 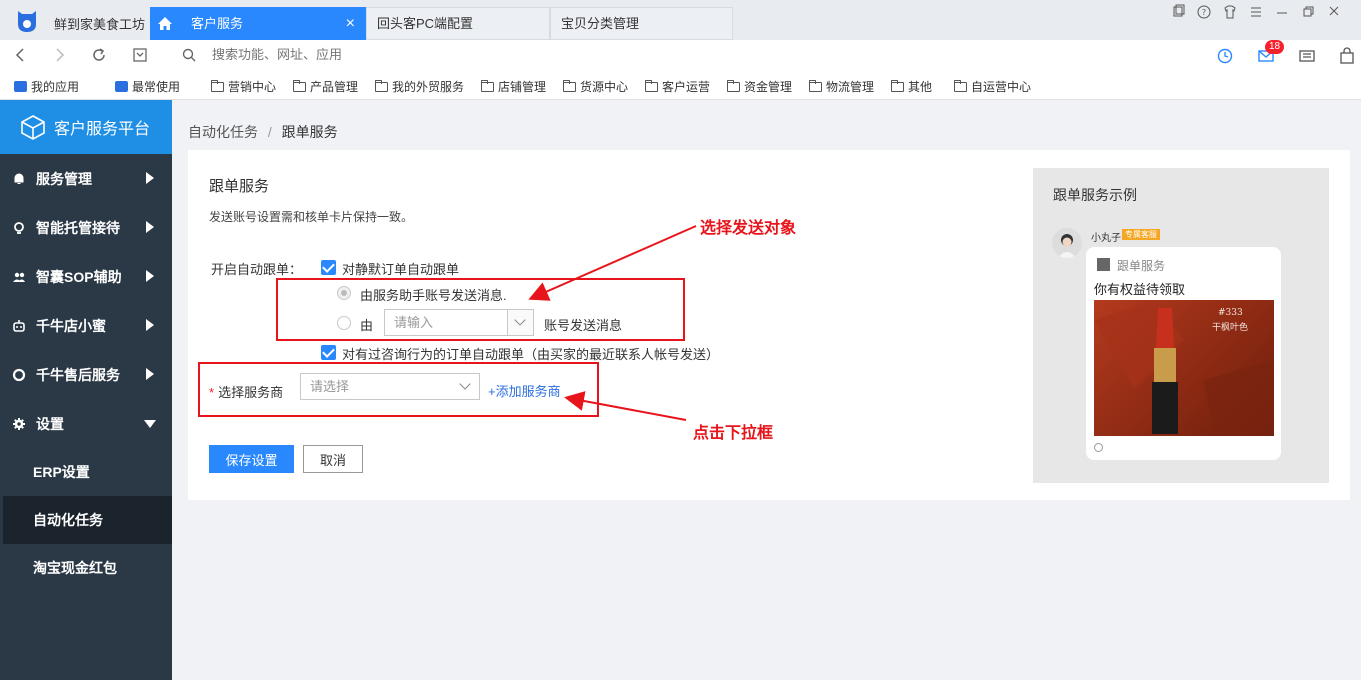 What do you see at coordinates (309, 132) in the screenshot?
I see `breadcrumb-current: 跟单服务` at bounding box center [309, 132].